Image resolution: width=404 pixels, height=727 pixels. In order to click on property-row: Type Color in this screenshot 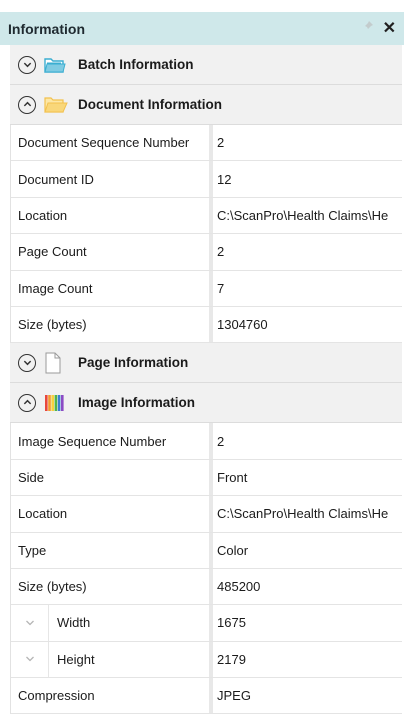, I will do `click(206, 550)`.